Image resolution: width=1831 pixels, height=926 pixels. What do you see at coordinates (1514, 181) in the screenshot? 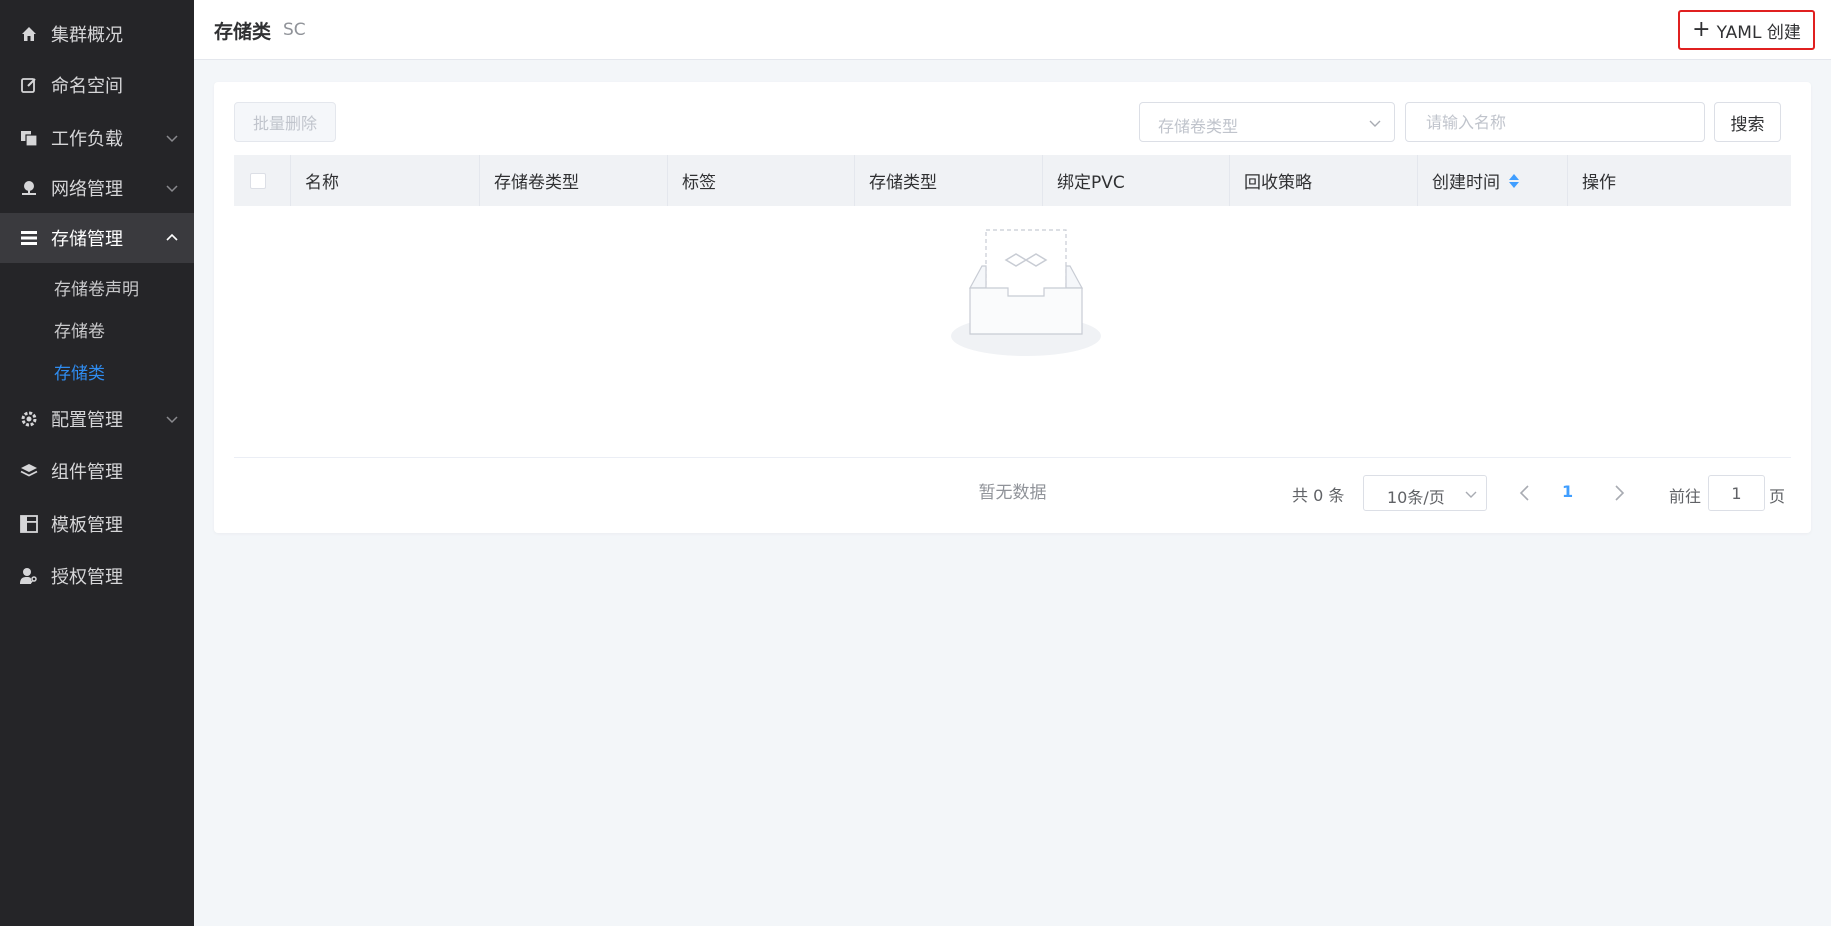
I see `sort-icon` at bounding box center [1514, 181].